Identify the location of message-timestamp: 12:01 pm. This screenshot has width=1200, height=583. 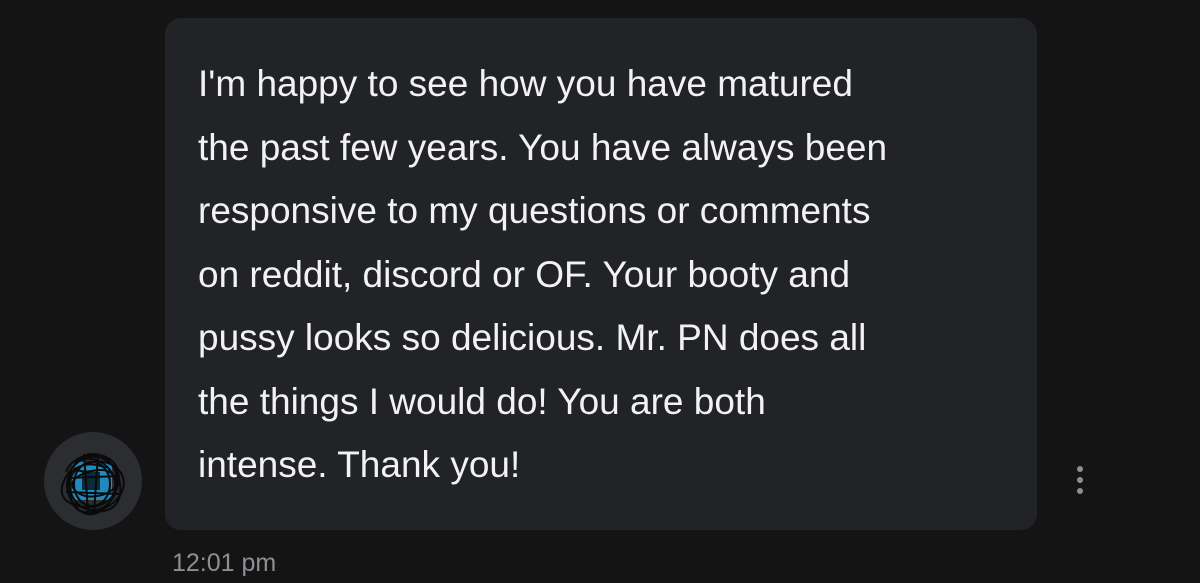
(224, 563).